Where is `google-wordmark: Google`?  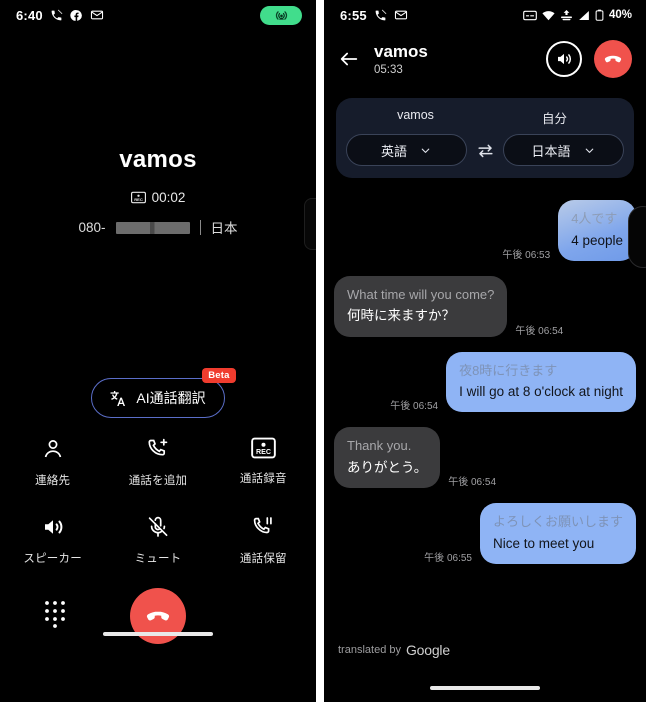 google-wordmark: Google is located at coordinates (427, 650).